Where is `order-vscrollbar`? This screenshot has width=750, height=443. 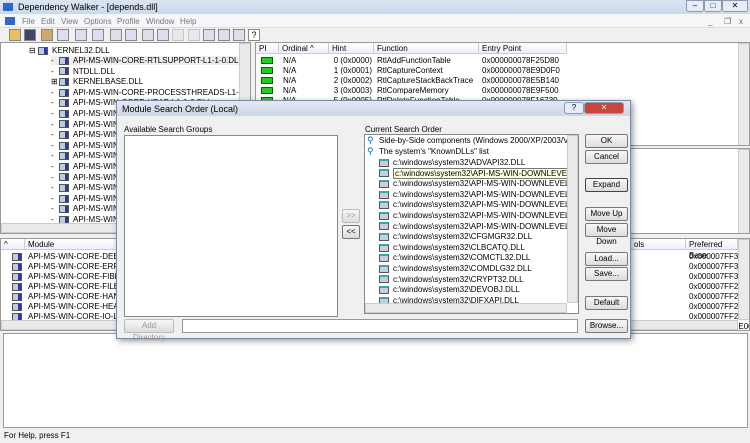 order-vscrollbar is located at coordinates (572, 219).